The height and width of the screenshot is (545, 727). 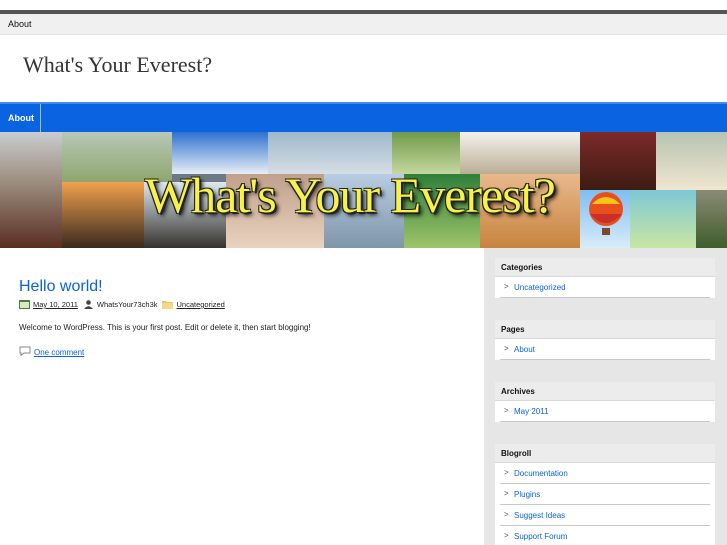 What do you see at coordinates (605, 473) in the screenshot?
I see `list-item: > Documentation` at bounding box center [605, 473].